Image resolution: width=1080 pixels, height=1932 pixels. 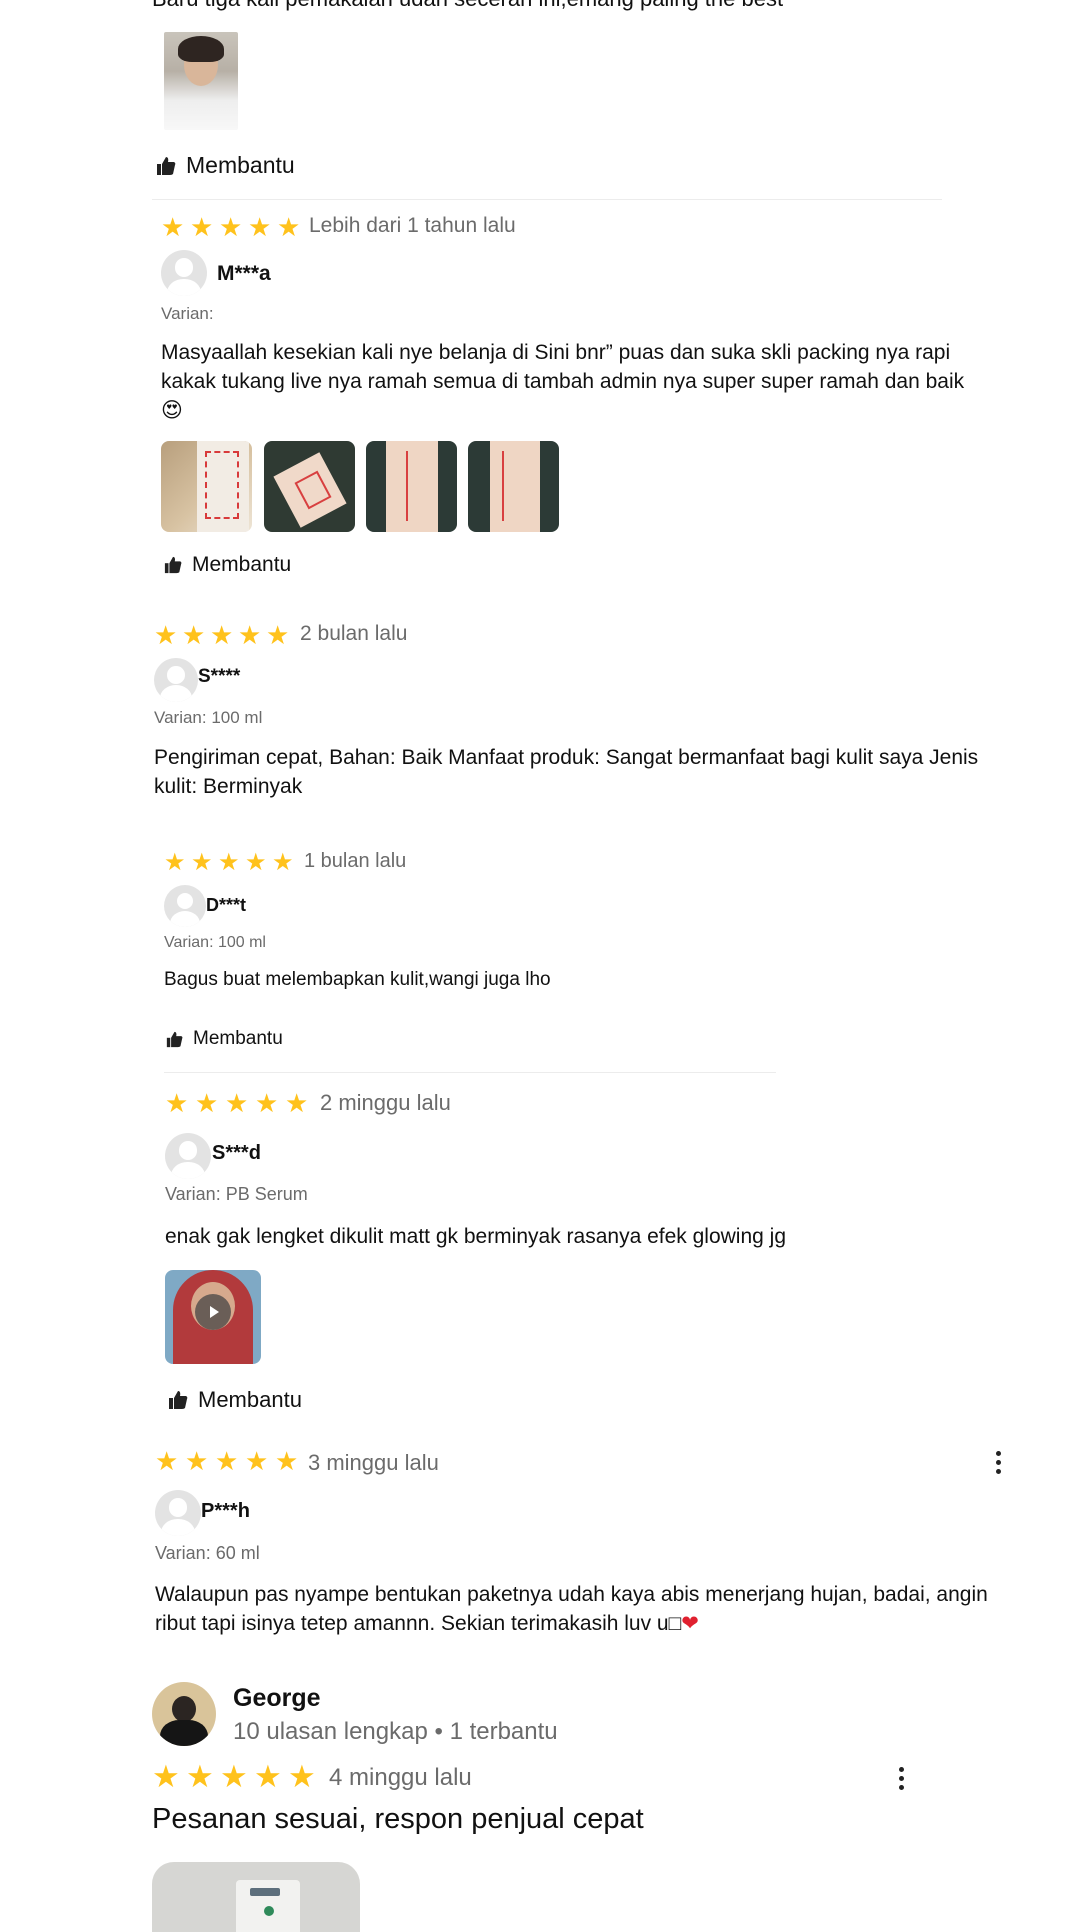 What do you see at coordinates (207, 1553) in the screenshot?
I see `variant-label: Varian: 60 ml` at bounding box center [207, 1553].